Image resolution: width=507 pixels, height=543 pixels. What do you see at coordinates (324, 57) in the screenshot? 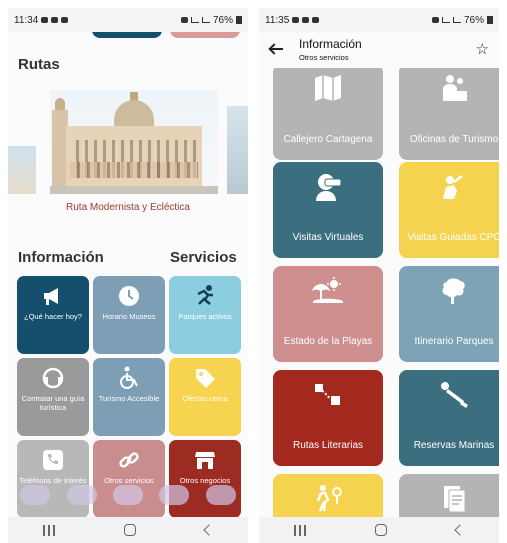
I see `page-subtitle: Otros servicios` at bounding box center [324, 57].